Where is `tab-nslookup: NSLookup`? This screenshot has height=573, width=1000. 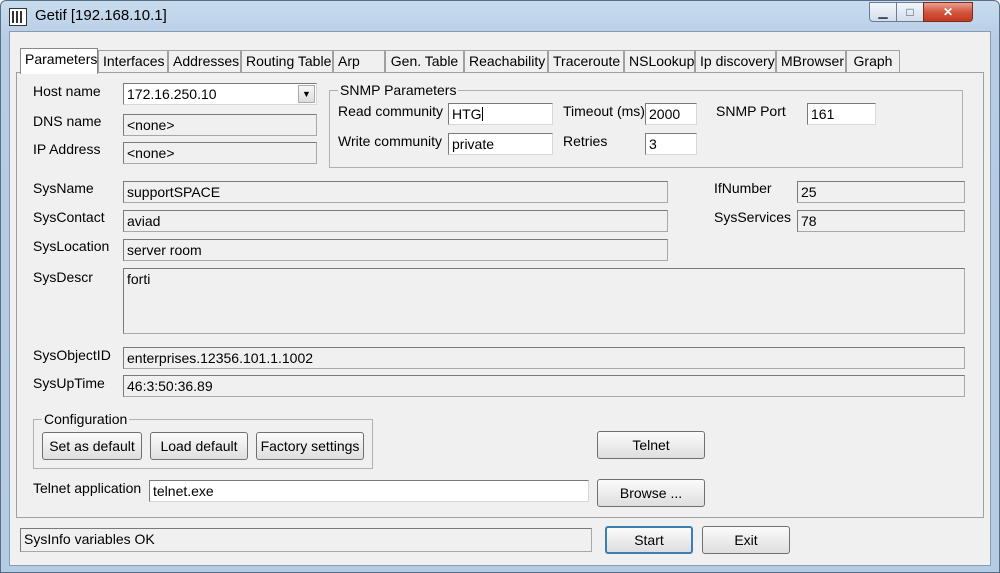
tab-nslookup: NSLookup is located at coordinates (659, 61).